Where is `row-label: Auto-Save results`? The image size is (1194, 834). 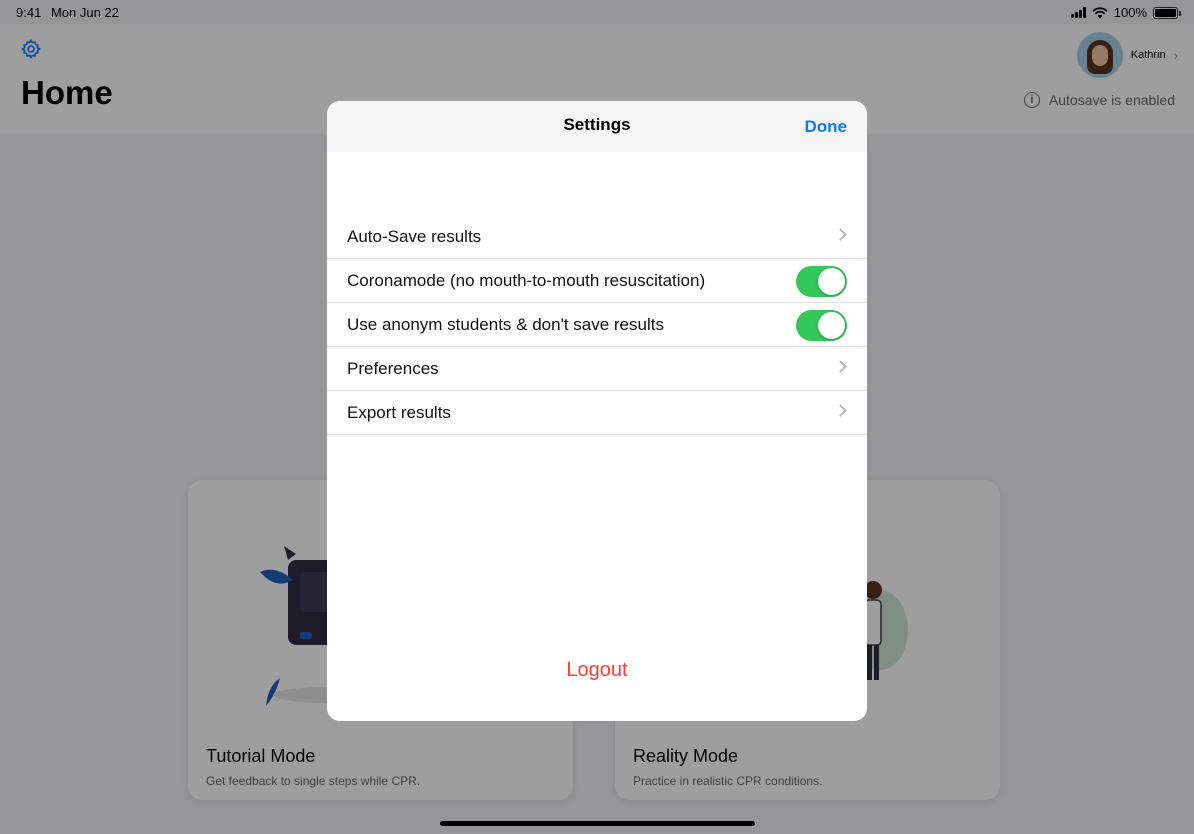
row-label: Auto-Save results is located at coordinates (414, 236).